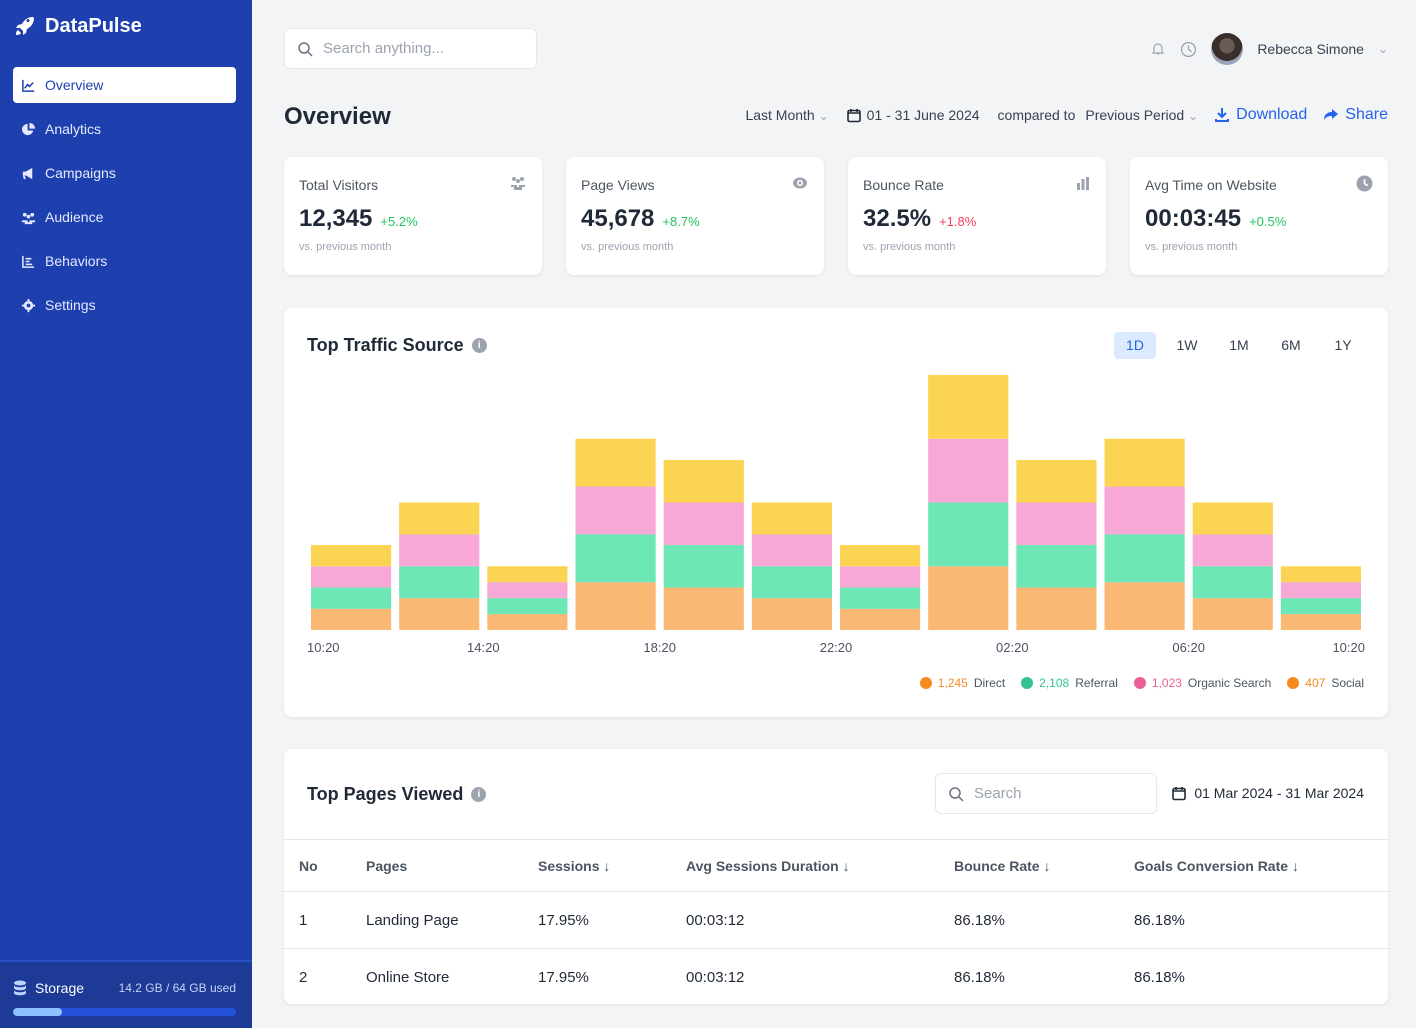  I want to click on user-avatar, so click(1227, 49).